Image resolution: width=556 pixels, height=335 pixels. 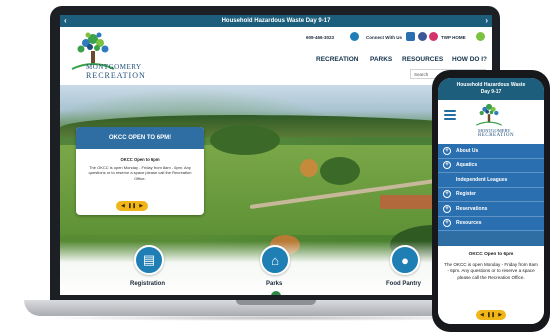 I want to click on hamburger-menu-icon, so click(x=450, y=115).